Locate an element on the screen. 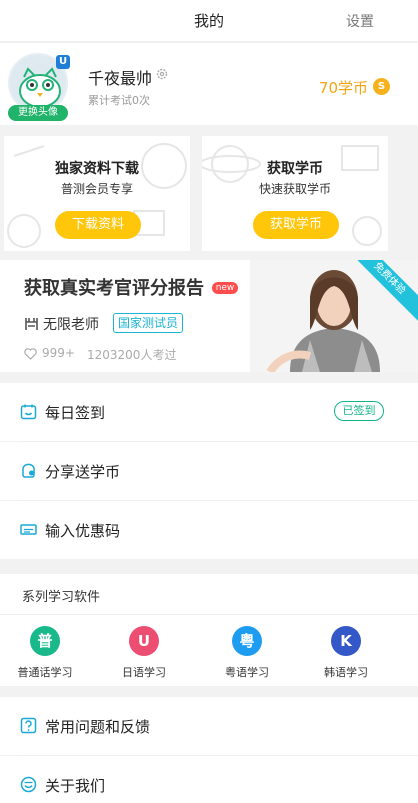  vip-badge-icon: U is located at coordinates (63, 62).